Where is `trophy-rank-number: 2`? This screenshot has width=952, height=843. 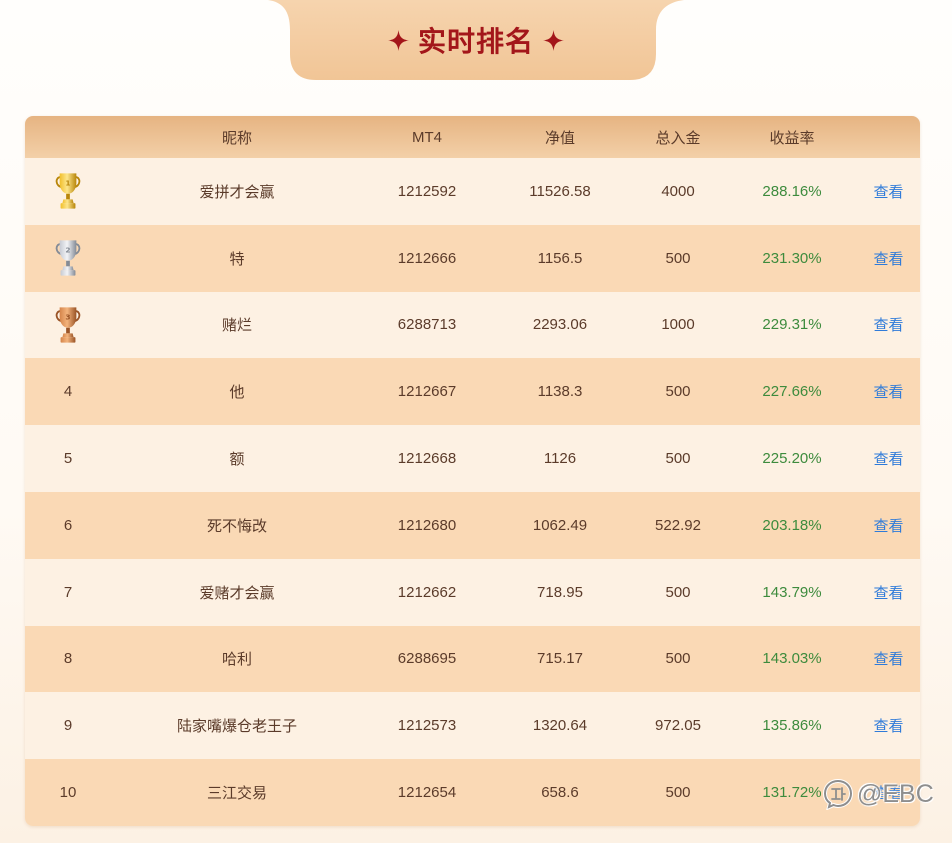 trophy-rank-number: 2 is located at coordinates (67, 250).